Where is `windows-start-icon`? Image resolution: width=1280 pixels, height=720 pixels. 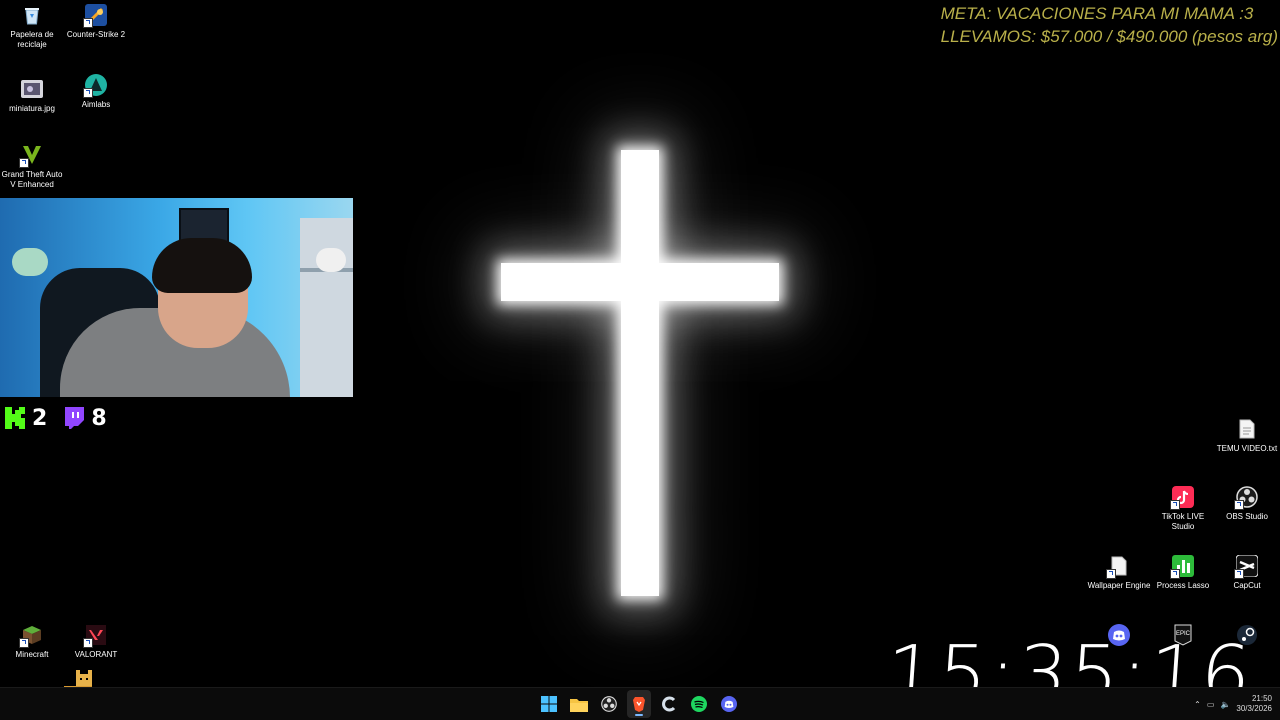
windows-start-icon is located at coordinates (549, 704).